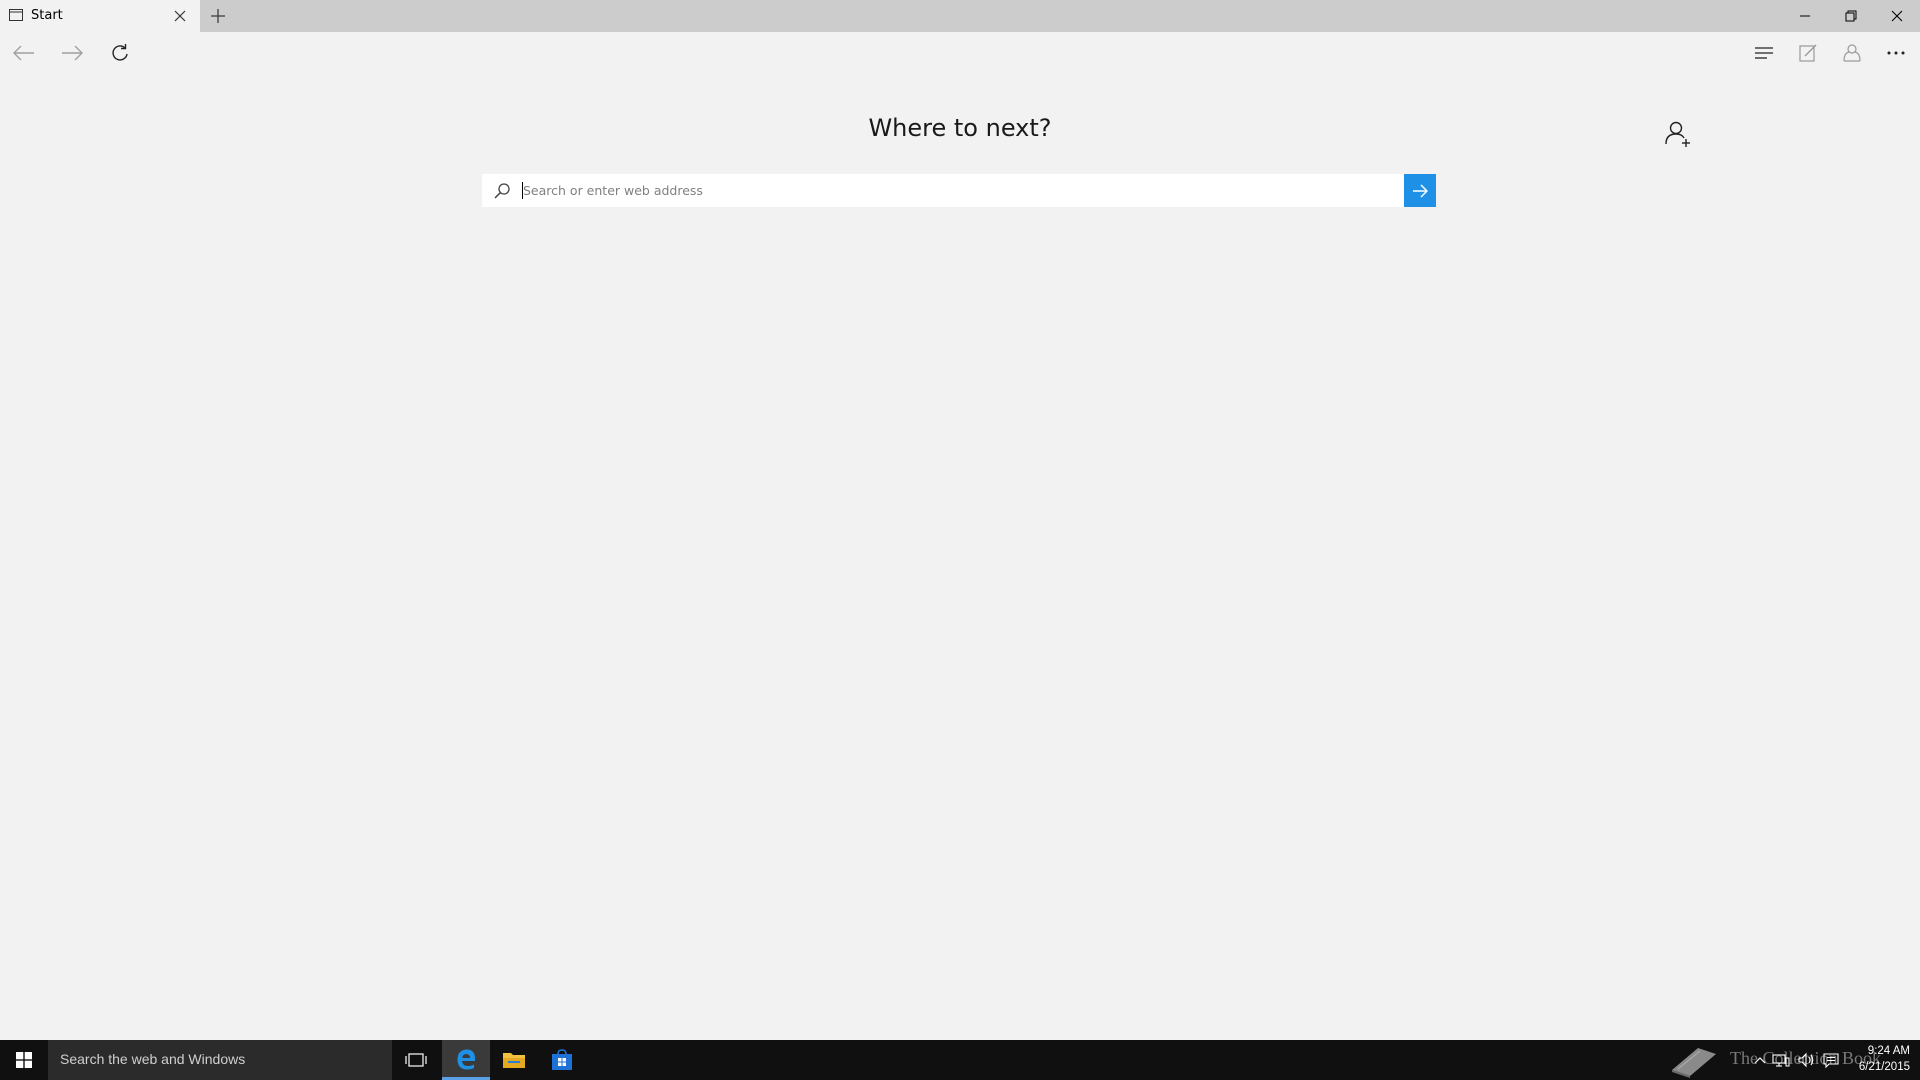  What do you see at coordinates (1879, 1059) in the screenshot?
I see `system-clock: 9:24 AM 6/21/2015` at bounding box center [1879, 1059].